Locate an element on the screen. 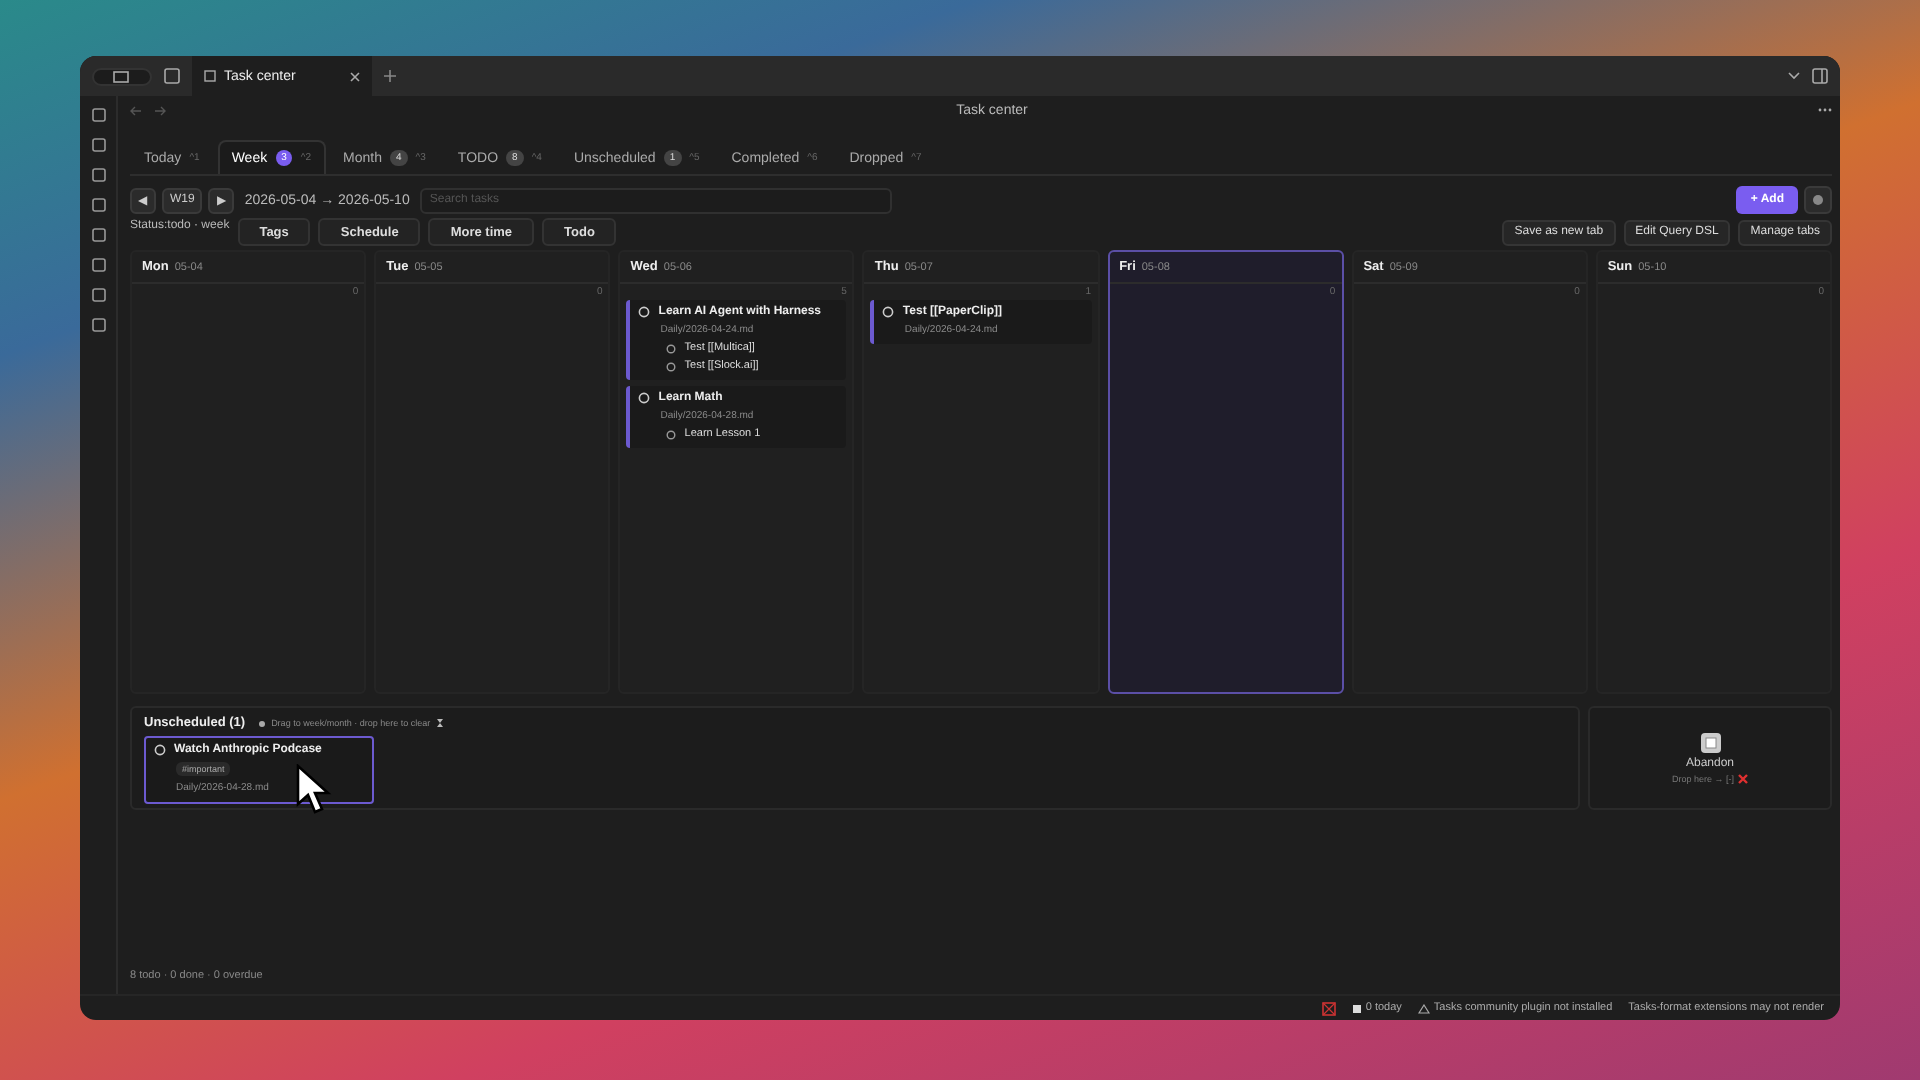 The height and width of the screenshot is (1080, 1920). stop-icon is located at coordinates (1710, 743).